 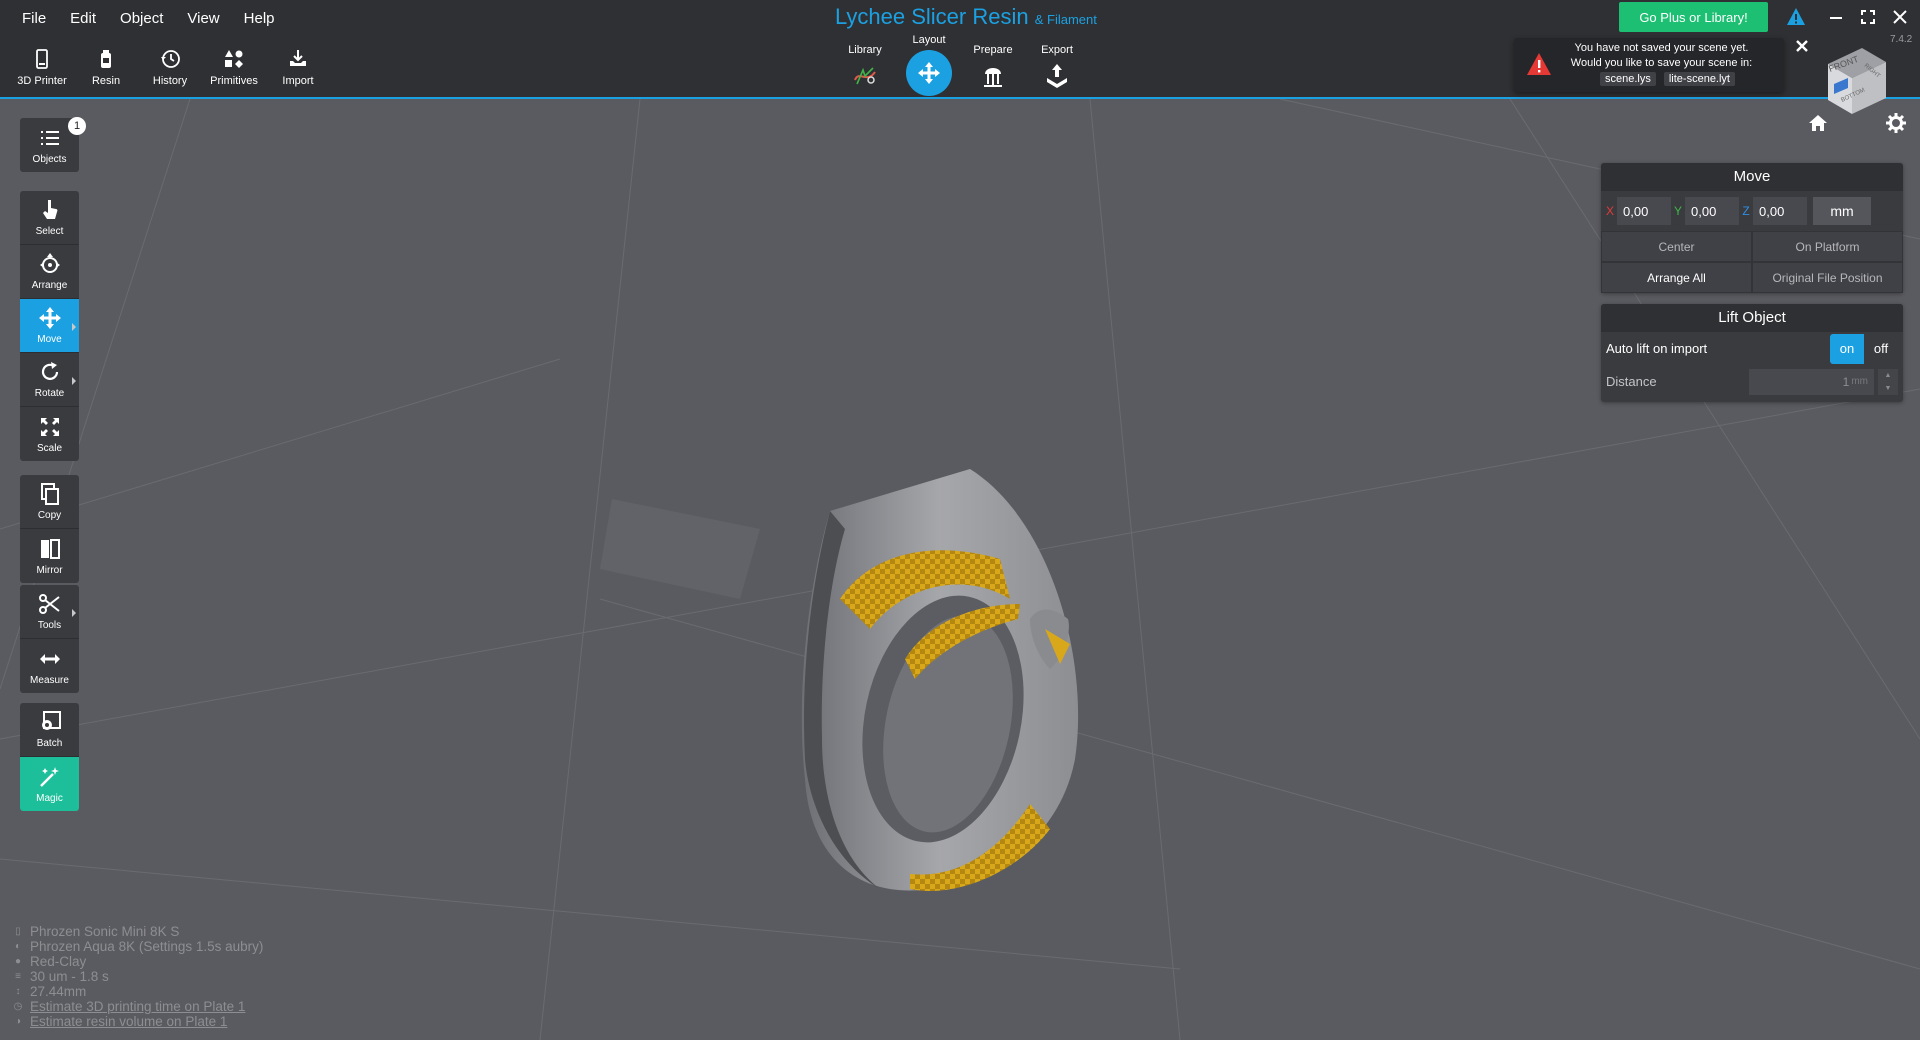 I want to click on printer-label: 3D Printer, so click(x=42, y=81).